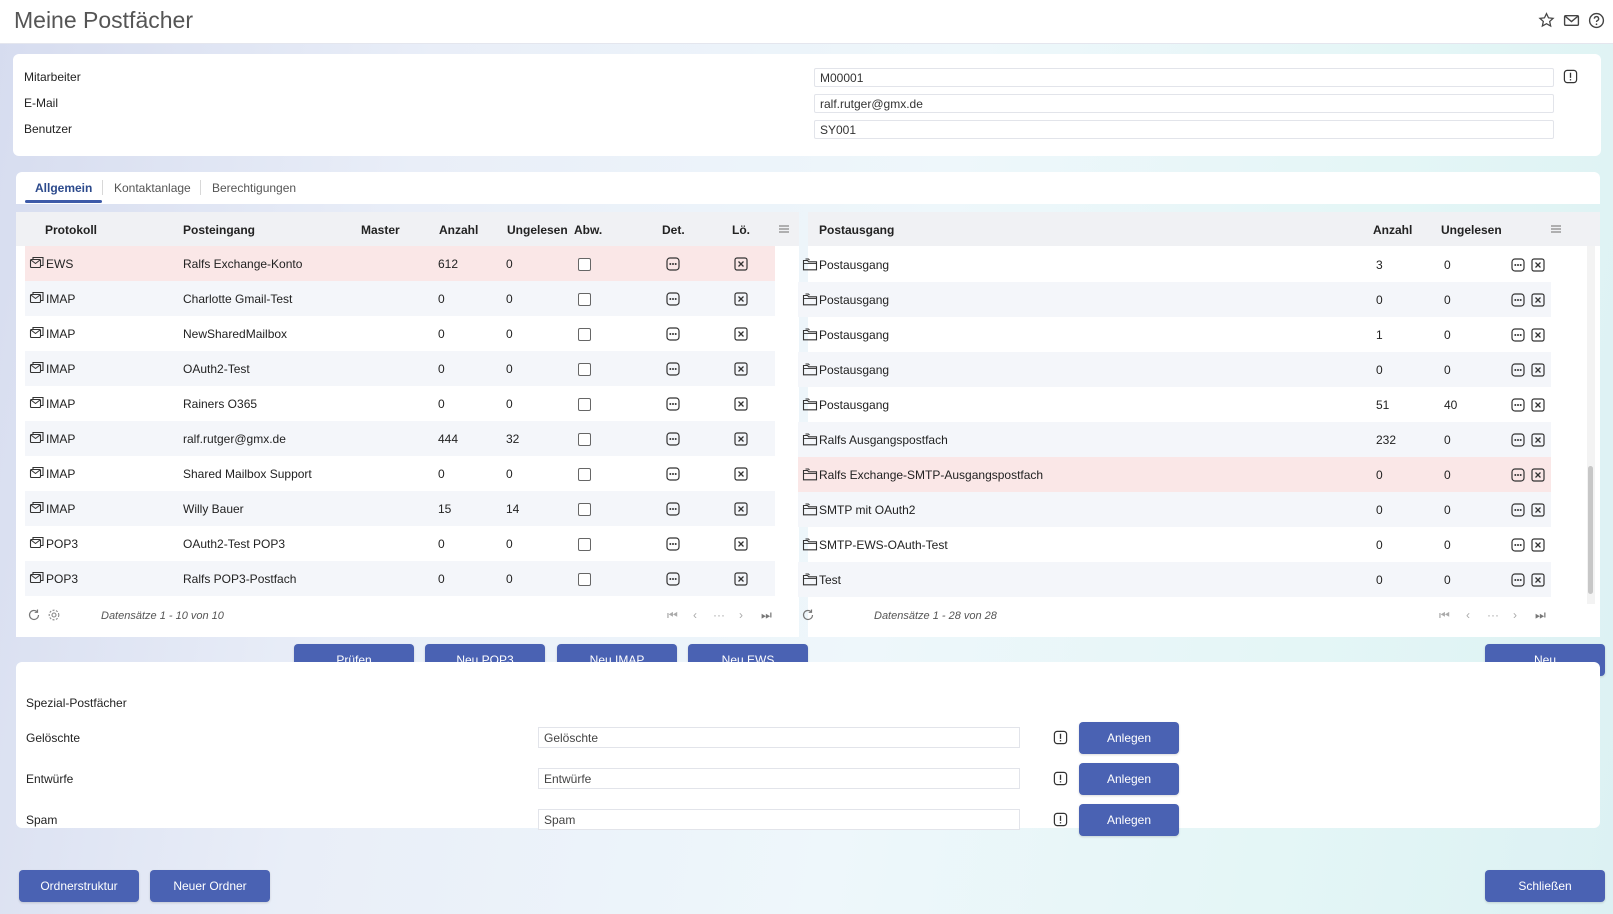 This screenshot has width=1613, height=914. Describe the element at coordinates (1184, 77) in the screenshot. I see `mitarbeiter-field: M00001` at that location.